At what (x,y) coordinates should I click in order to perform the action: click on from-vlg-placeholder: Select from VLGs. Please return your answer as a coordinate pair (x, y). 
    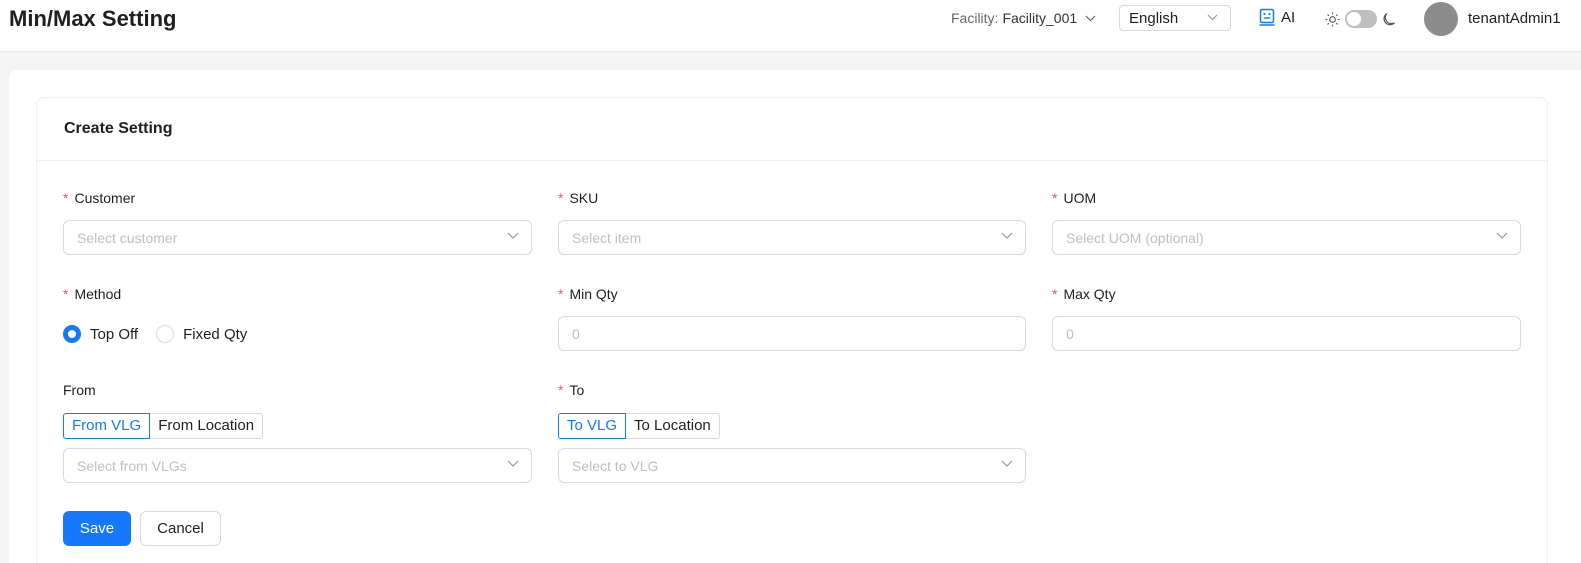
    Looking at the image, I should click on (132, 466).